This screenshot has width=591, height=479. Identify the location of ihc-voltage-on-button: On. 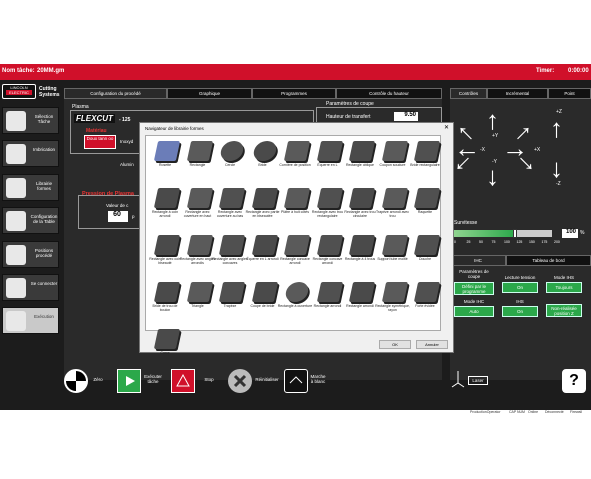
(520, 287).